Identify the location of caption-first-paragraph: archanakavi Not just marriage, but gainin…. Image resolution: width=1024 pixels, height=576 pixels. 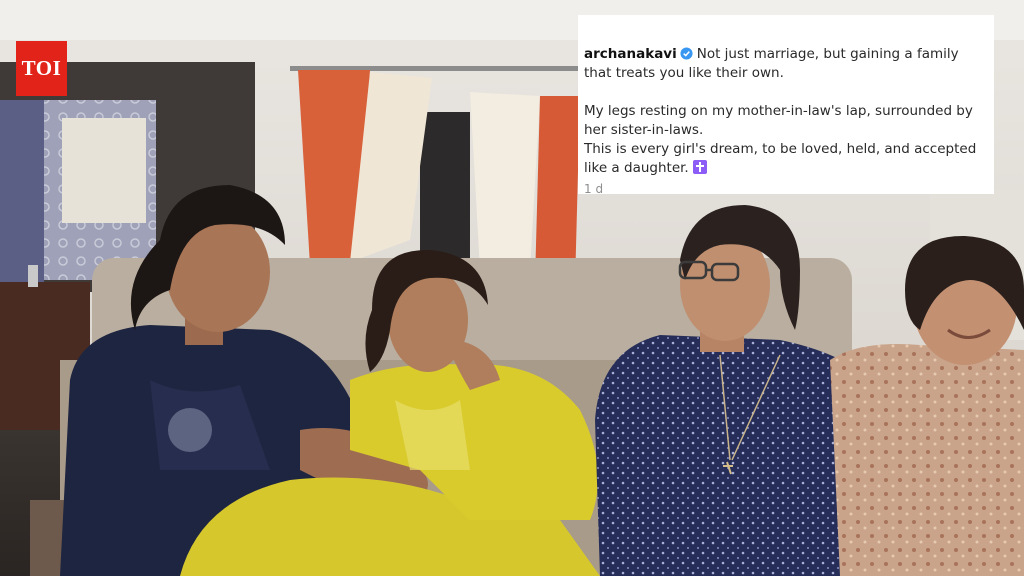
(786, 64).